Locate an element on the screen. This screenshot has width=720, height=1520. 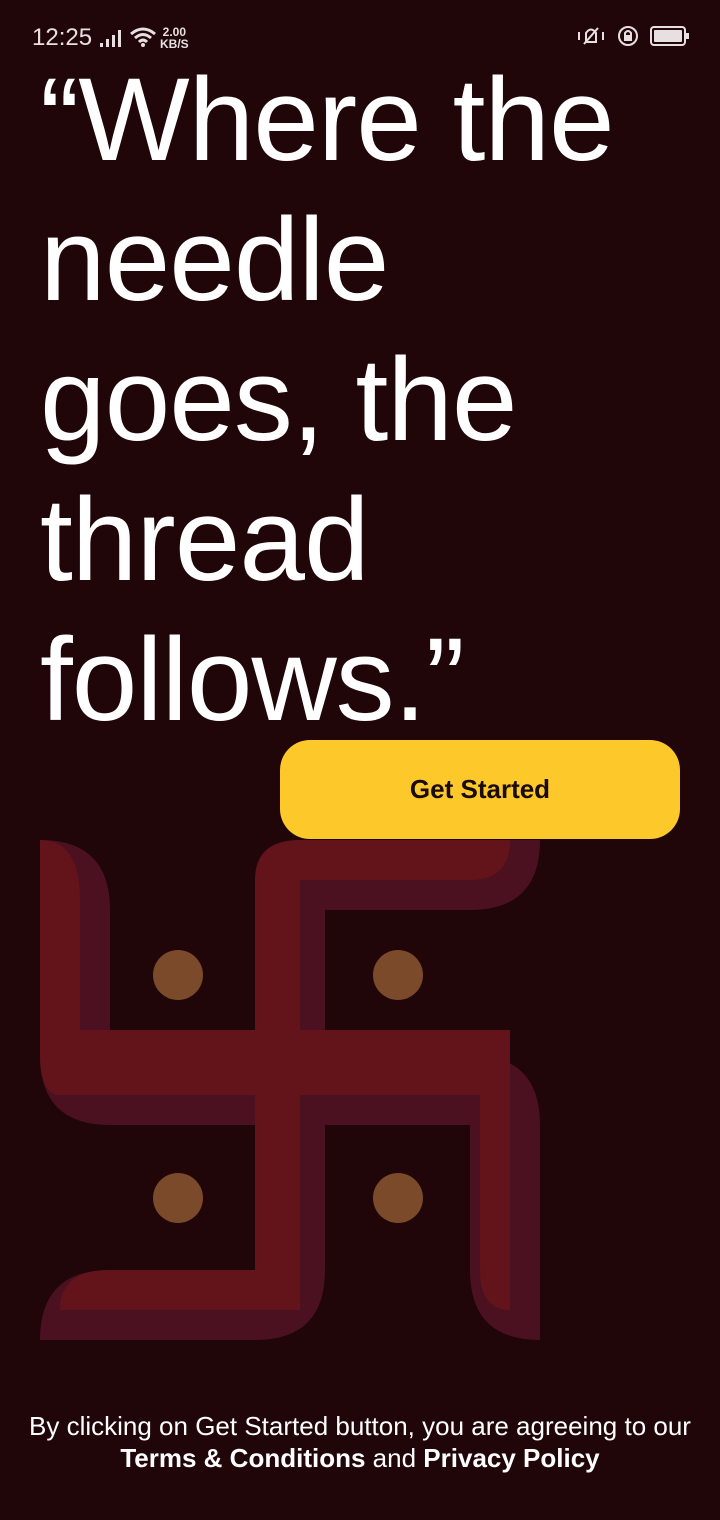
status-right is located at coordinates (633, 38).